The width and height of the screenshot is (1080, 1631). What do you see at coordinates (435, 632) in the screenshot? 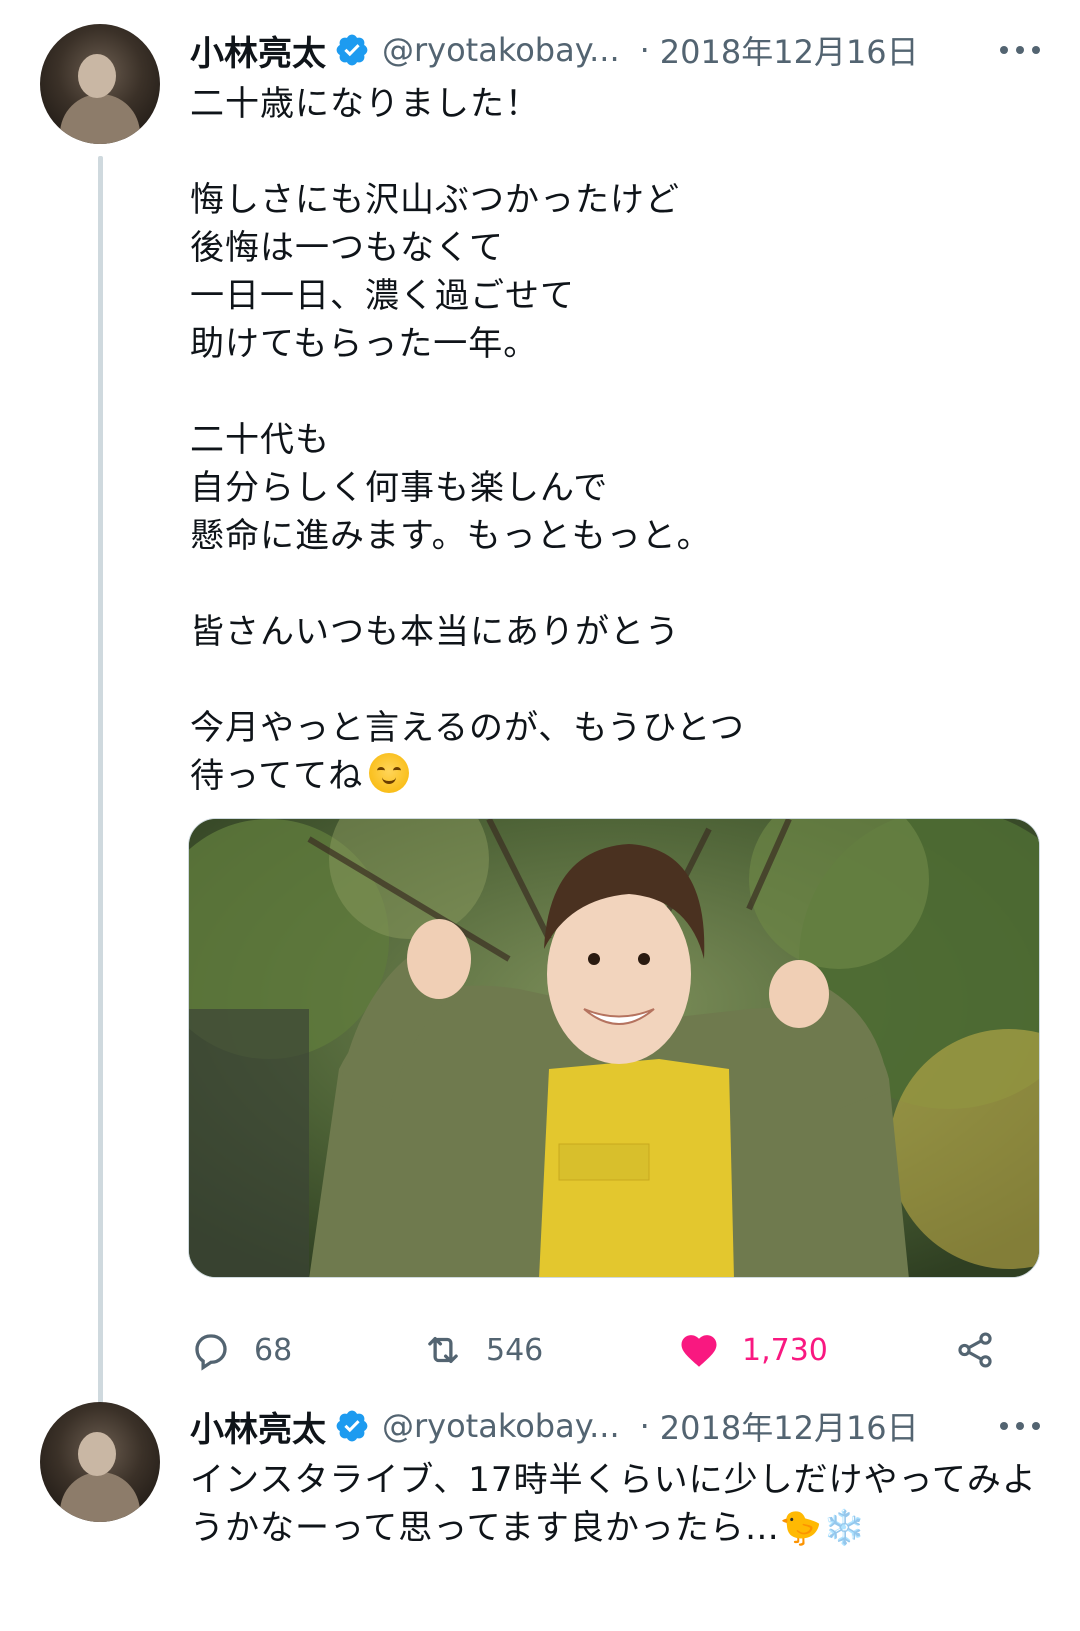
I see `tweet-line: 皆さんいつも本当にありがとう` at bounding box center [435, 632].